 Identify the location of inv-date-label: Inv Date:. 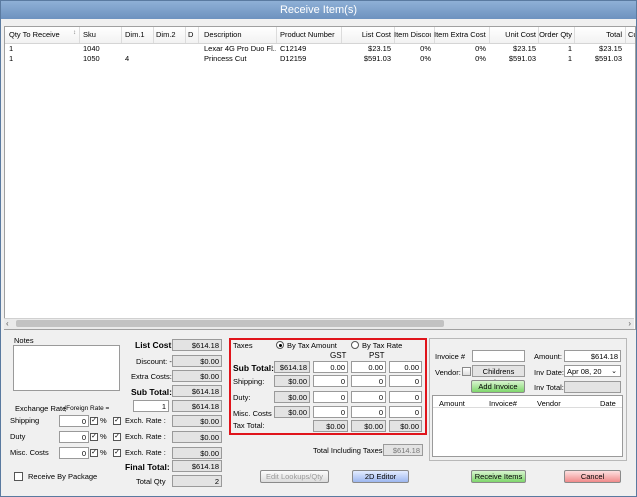
(549, 372).